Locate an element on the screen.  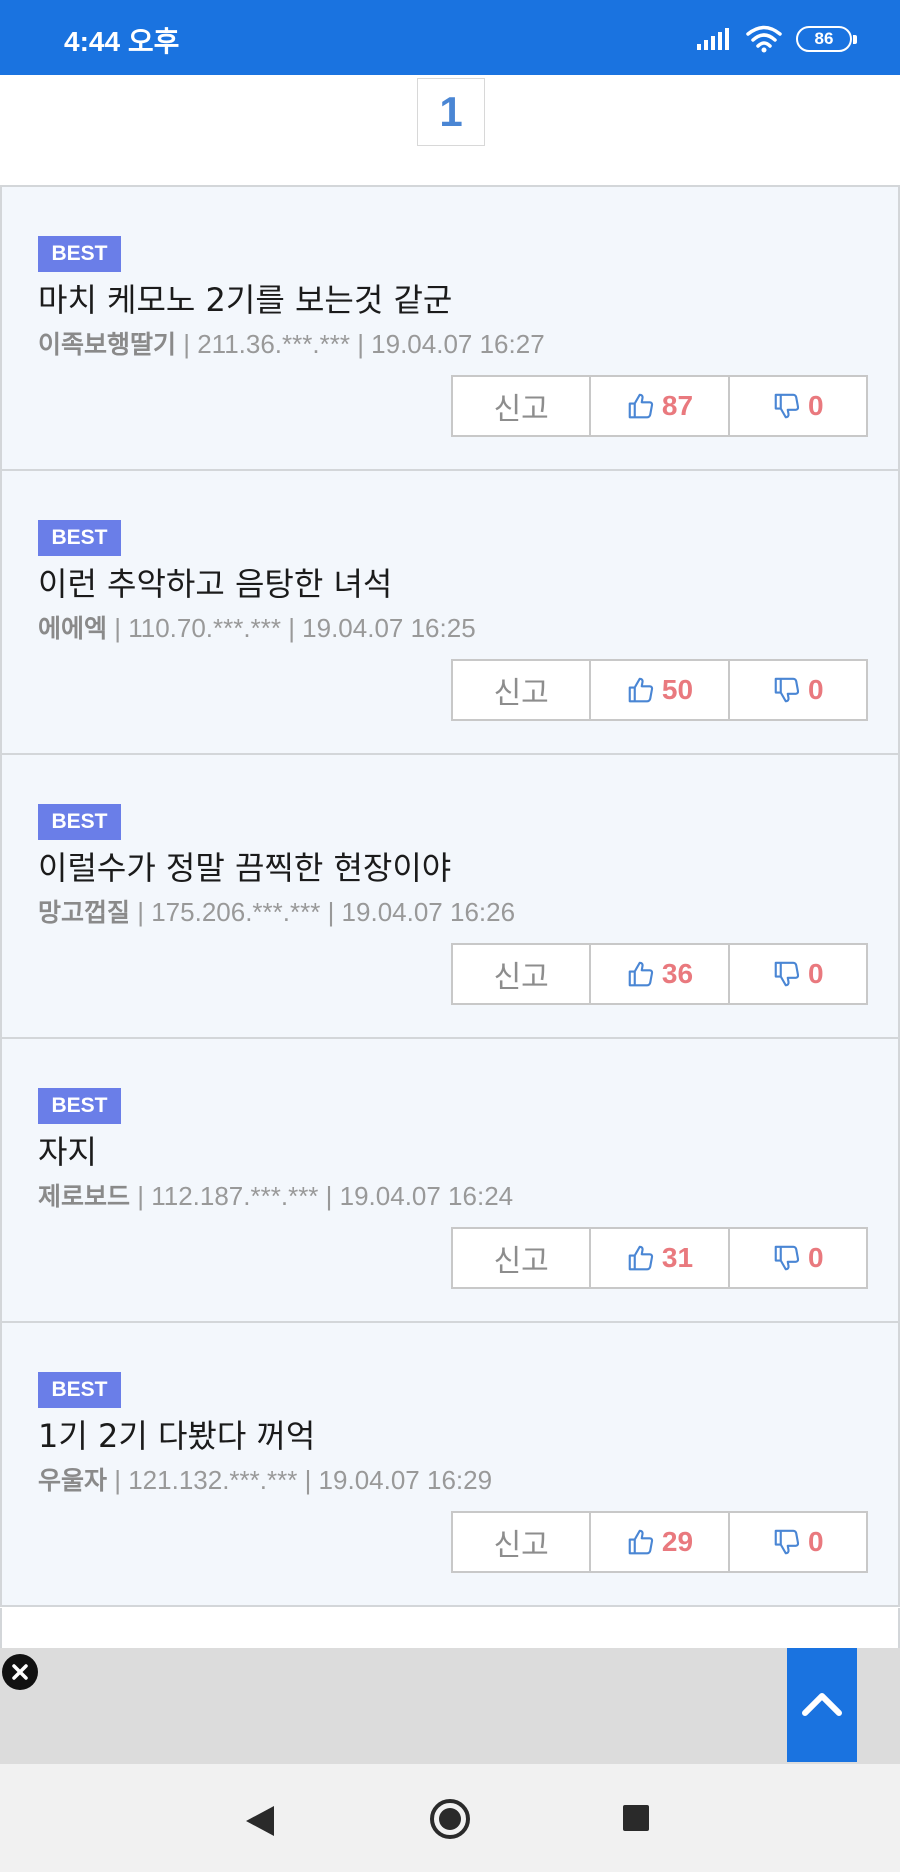
like-button: 29 is located at coordinates (660, 1542).